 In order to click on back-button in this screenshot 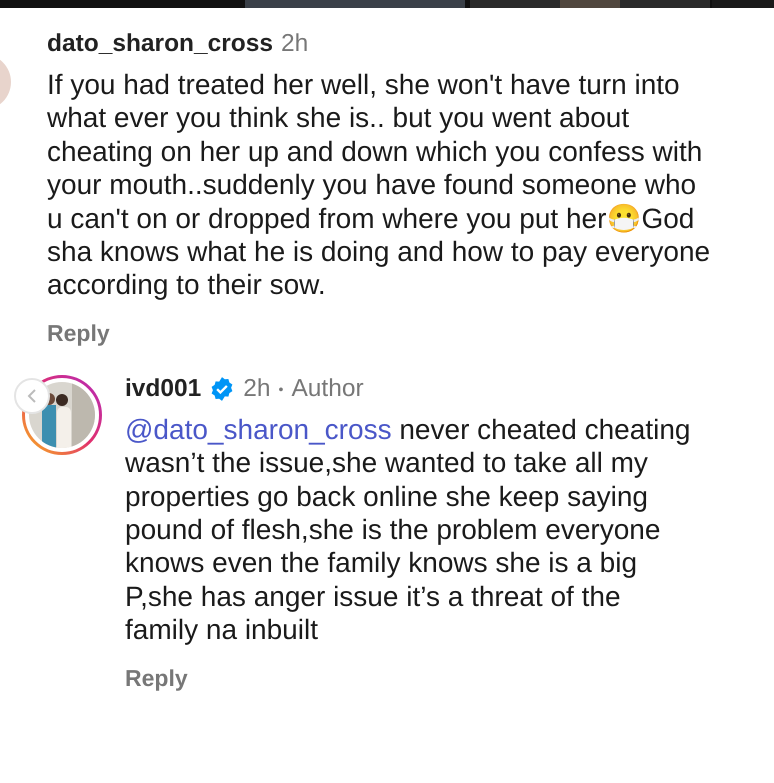, I will do `click(32, 396)`.